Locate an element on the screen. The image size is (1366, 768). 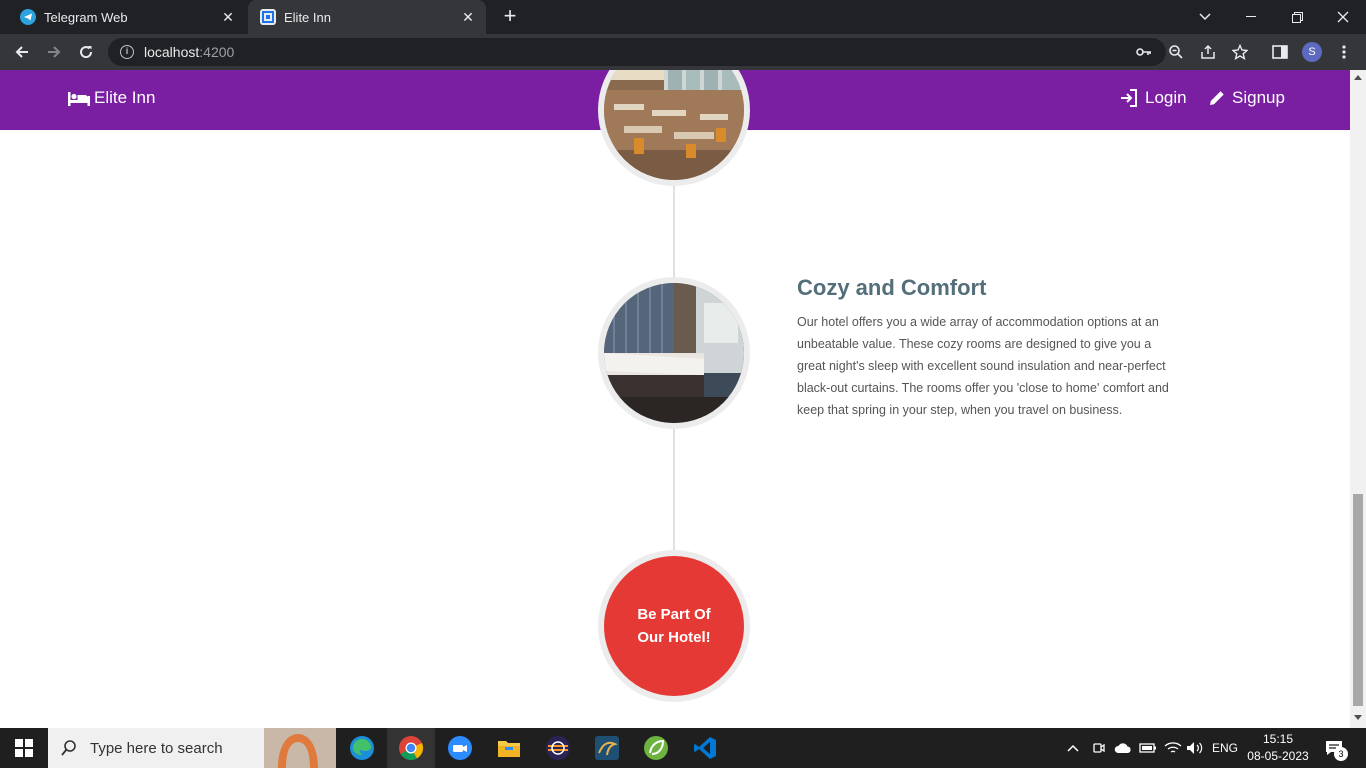
edge-app-icon is located at coordinates (362, 748).